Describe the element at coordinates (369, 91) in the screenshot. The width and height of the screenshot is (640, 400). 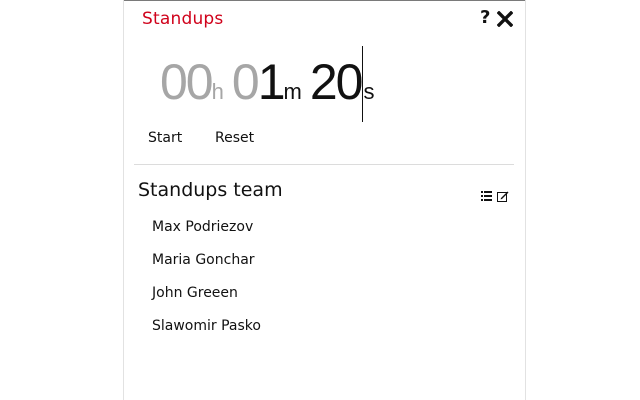
I see `timer-seconds-unit: s` at that location.